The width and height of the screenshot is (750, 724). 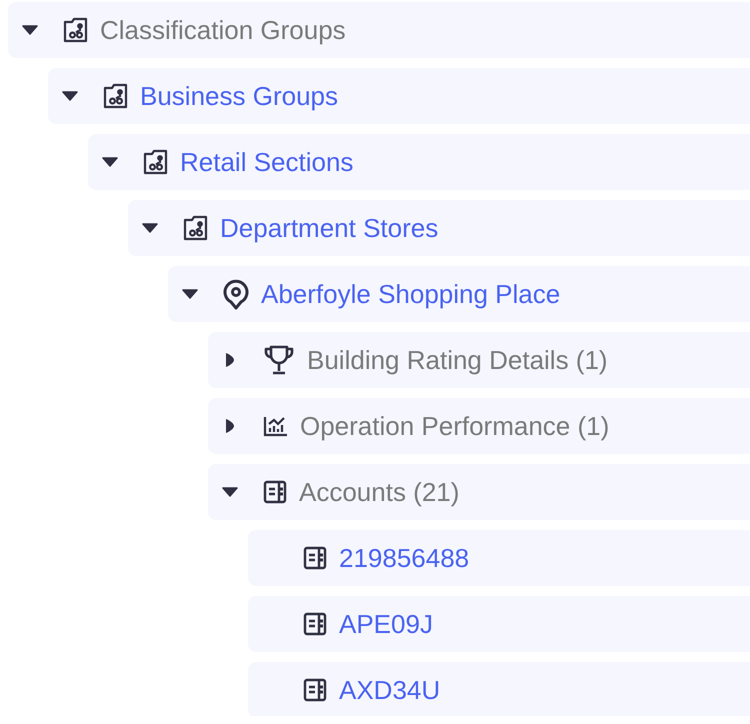 What do you see at coordinates (223, 30) in the screenshot?
I see `tree-label: Classification Groups` at bounding box center [223, 30].